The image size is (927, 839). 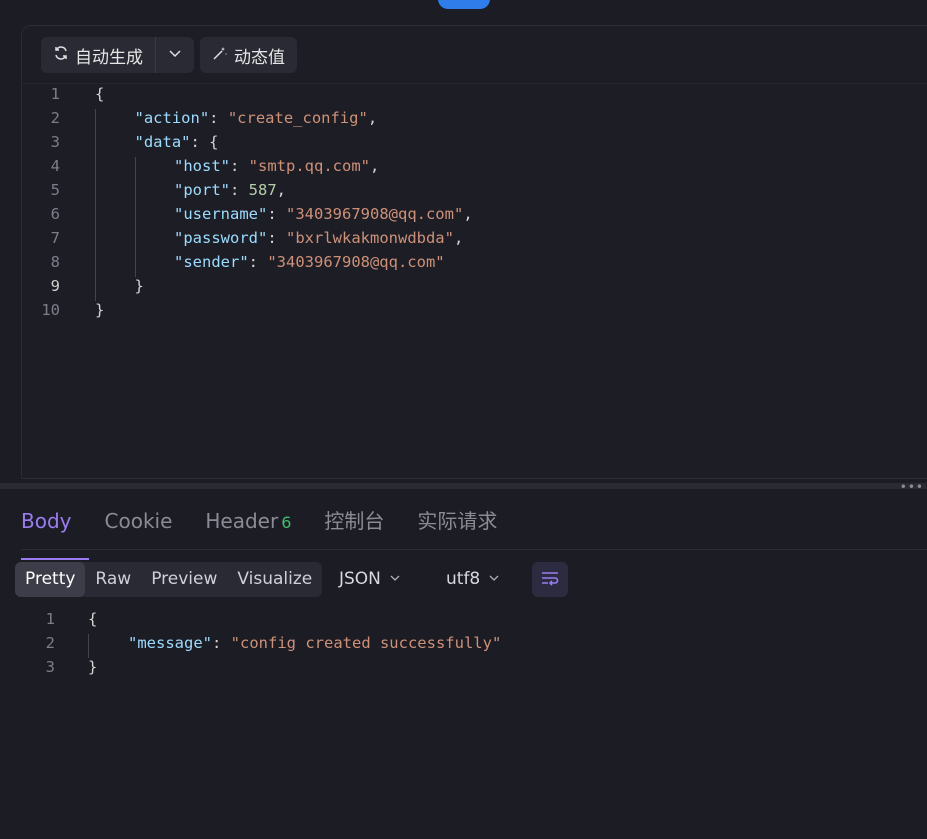 What do you see at coordinates (55, 238) in the screenshot?
I see `line-number: 7` at bounding box center [55, 238].